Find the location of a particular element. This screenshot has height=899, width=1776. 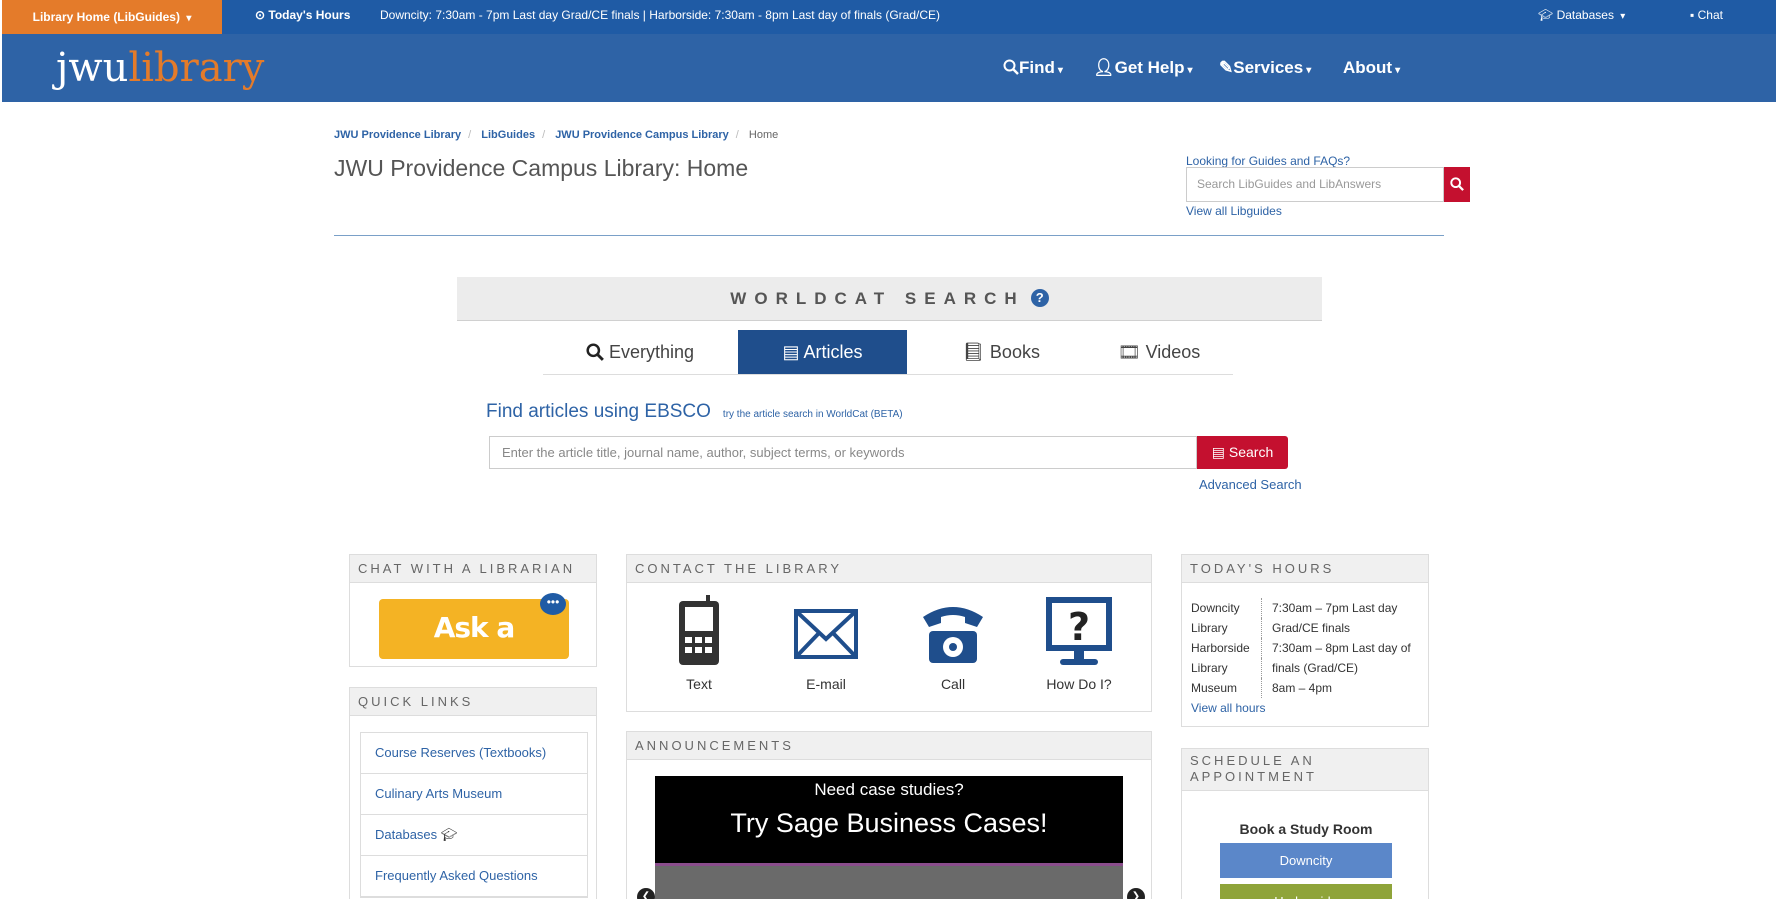

tab-books: 📘︎ Books is located at coordinates (1001, 352).